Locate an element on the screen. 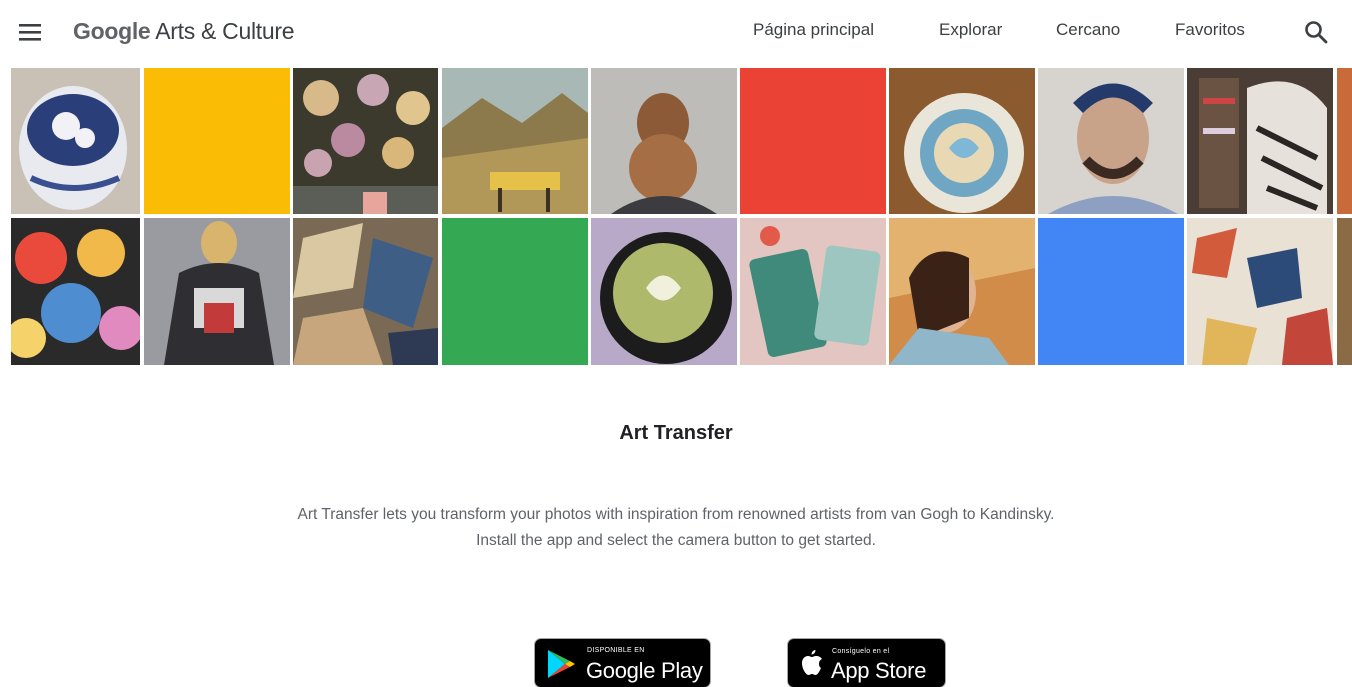 This screenshot has height=687, width=1352. gallery-tile-cubist is located at coordinates (365, 291).